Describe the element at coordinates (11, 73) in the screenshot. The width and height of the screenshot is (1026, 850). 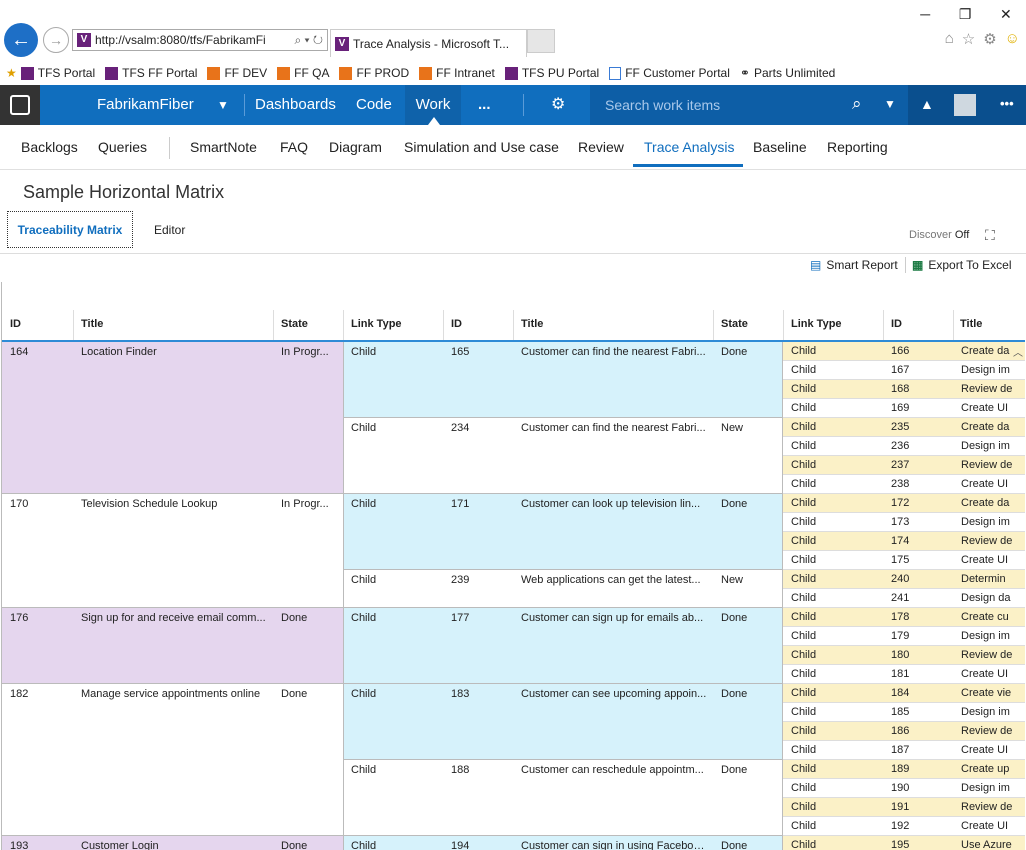
I see `favorites-star-icon: ★` at that location.